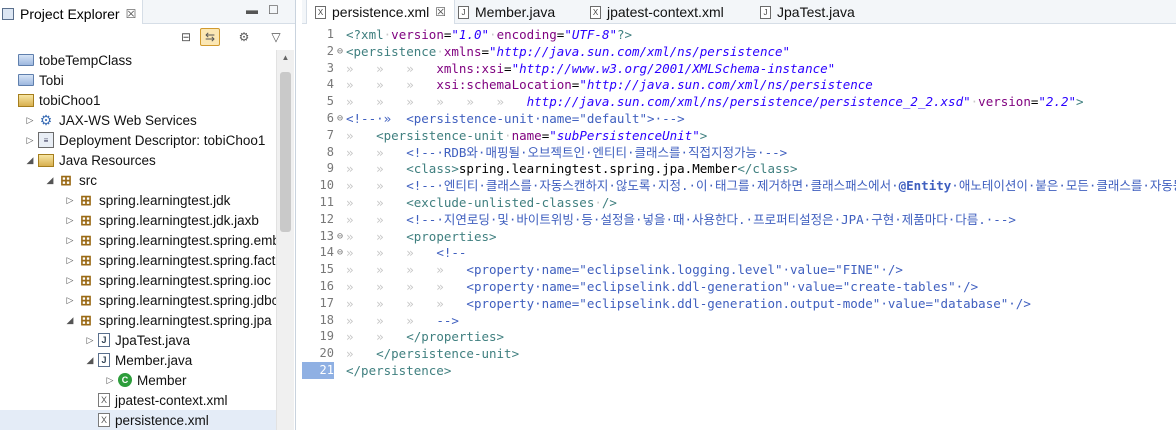 This screenshot has height=430, width=1176. Describe the element at coordinates (739, 353) in the screenshot. I see `code-line: 20 » </persistence-unit>` at that location.